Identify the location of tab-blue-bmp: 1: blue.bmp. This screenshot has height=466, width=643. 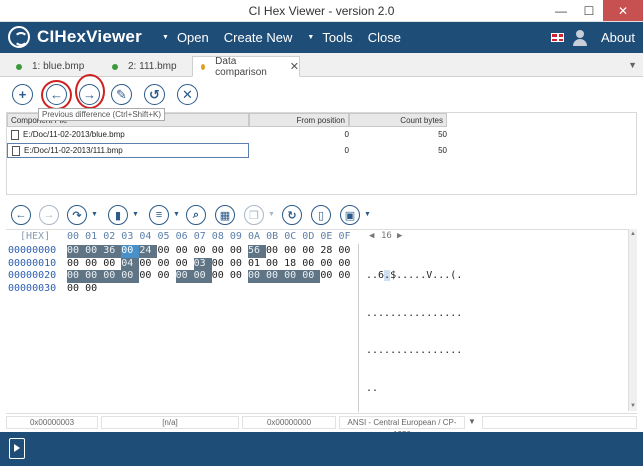
(50, 66).